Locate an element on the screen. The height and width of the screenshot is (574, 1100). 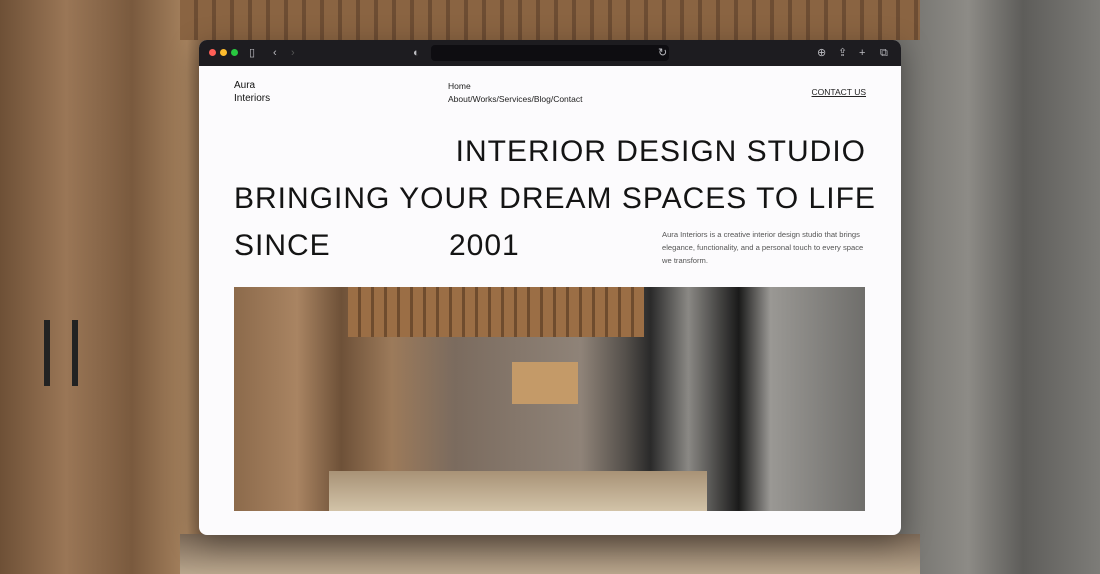
share-icon: ⇪ is located at coordinates (842, 53).